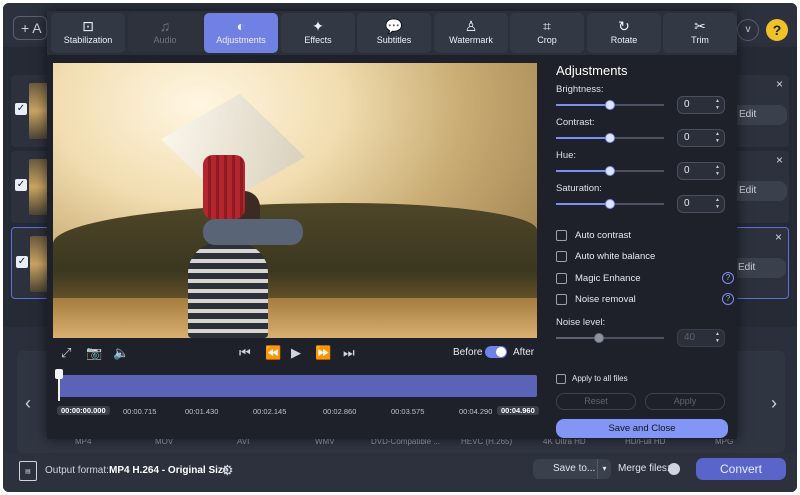  What do you see at coordinates (777, 30) in the screenshot?
I see `help-button: ?` at bounding box center [777, 30].